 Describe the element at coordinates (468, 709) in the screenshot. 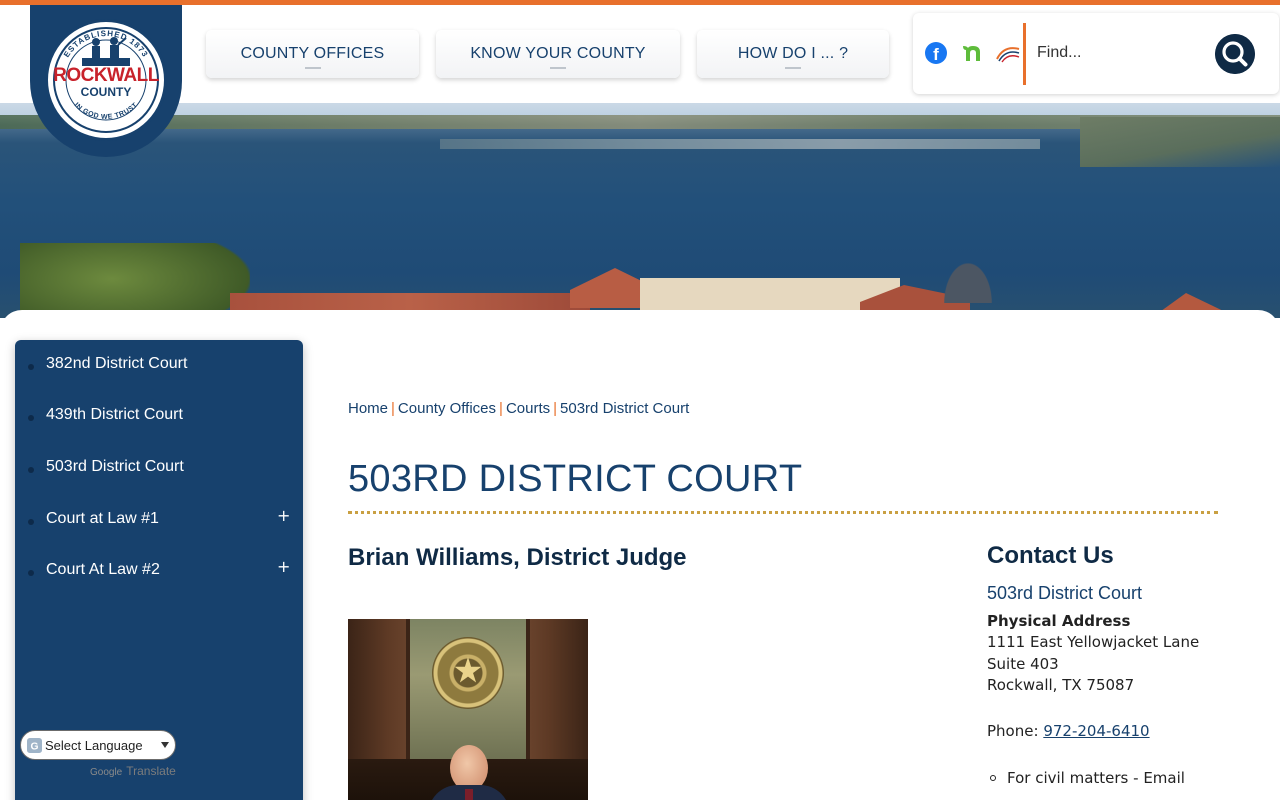

I see `judge-photo` at that location.